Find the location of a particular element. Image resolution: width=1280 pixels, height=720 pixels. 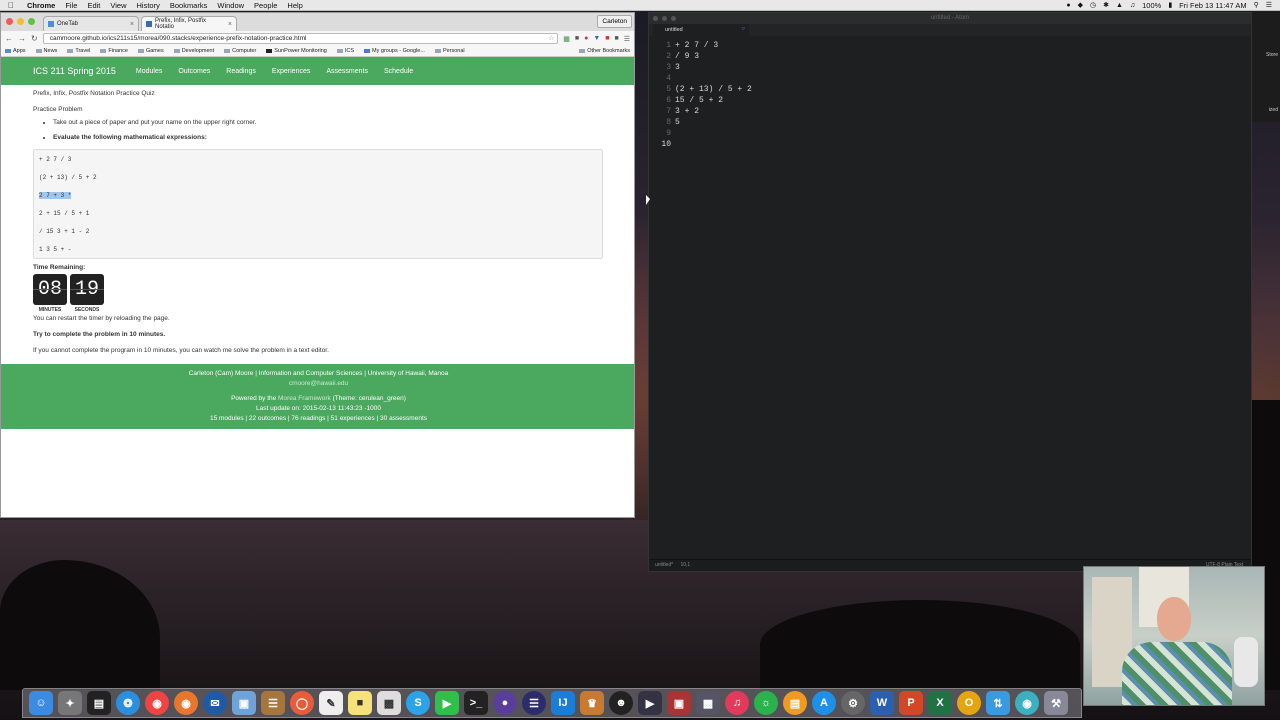

notification-center-icon: ☰ is located at coordinates (1269, 5).